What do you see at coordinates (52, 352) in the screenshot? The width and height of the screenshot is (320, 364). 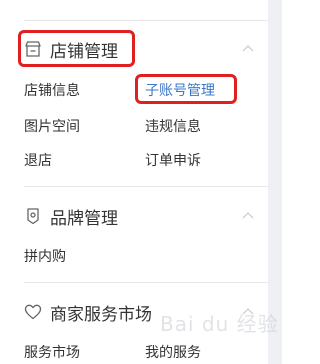 I see `menu-item-service-market: 服务市场` at bounding box center [52, 352].